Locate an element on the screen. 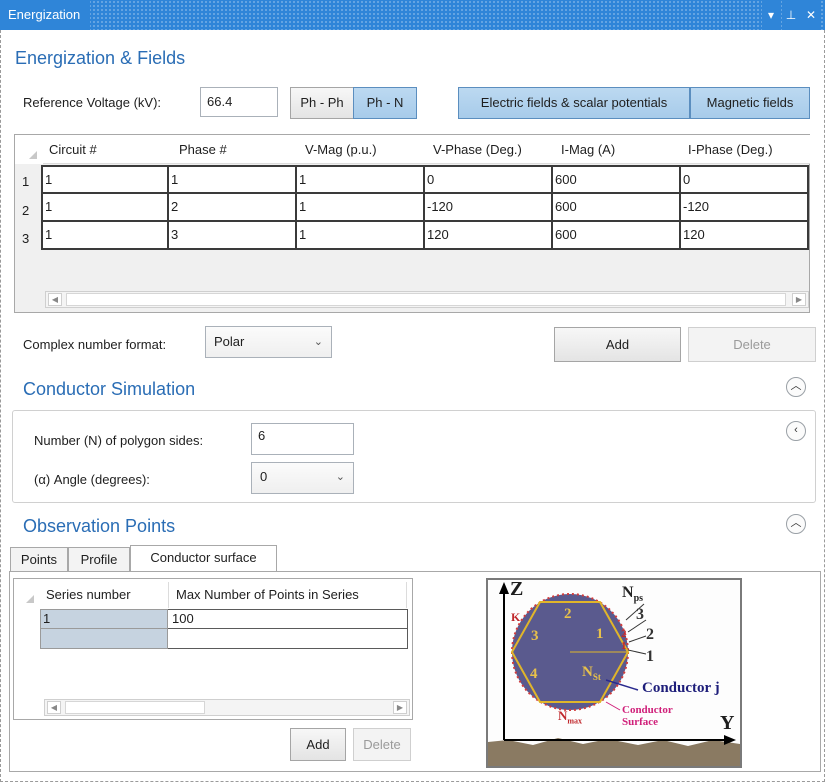  segment-label: 4 is located at coordinates (534, 674).